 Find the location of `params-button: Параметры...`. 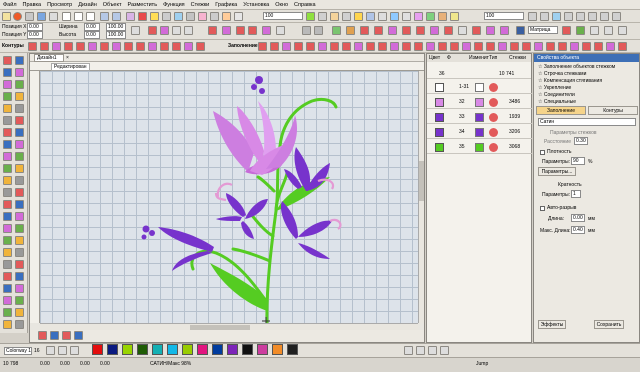

params-button: Параметры... is located at coordinates (557, 171).